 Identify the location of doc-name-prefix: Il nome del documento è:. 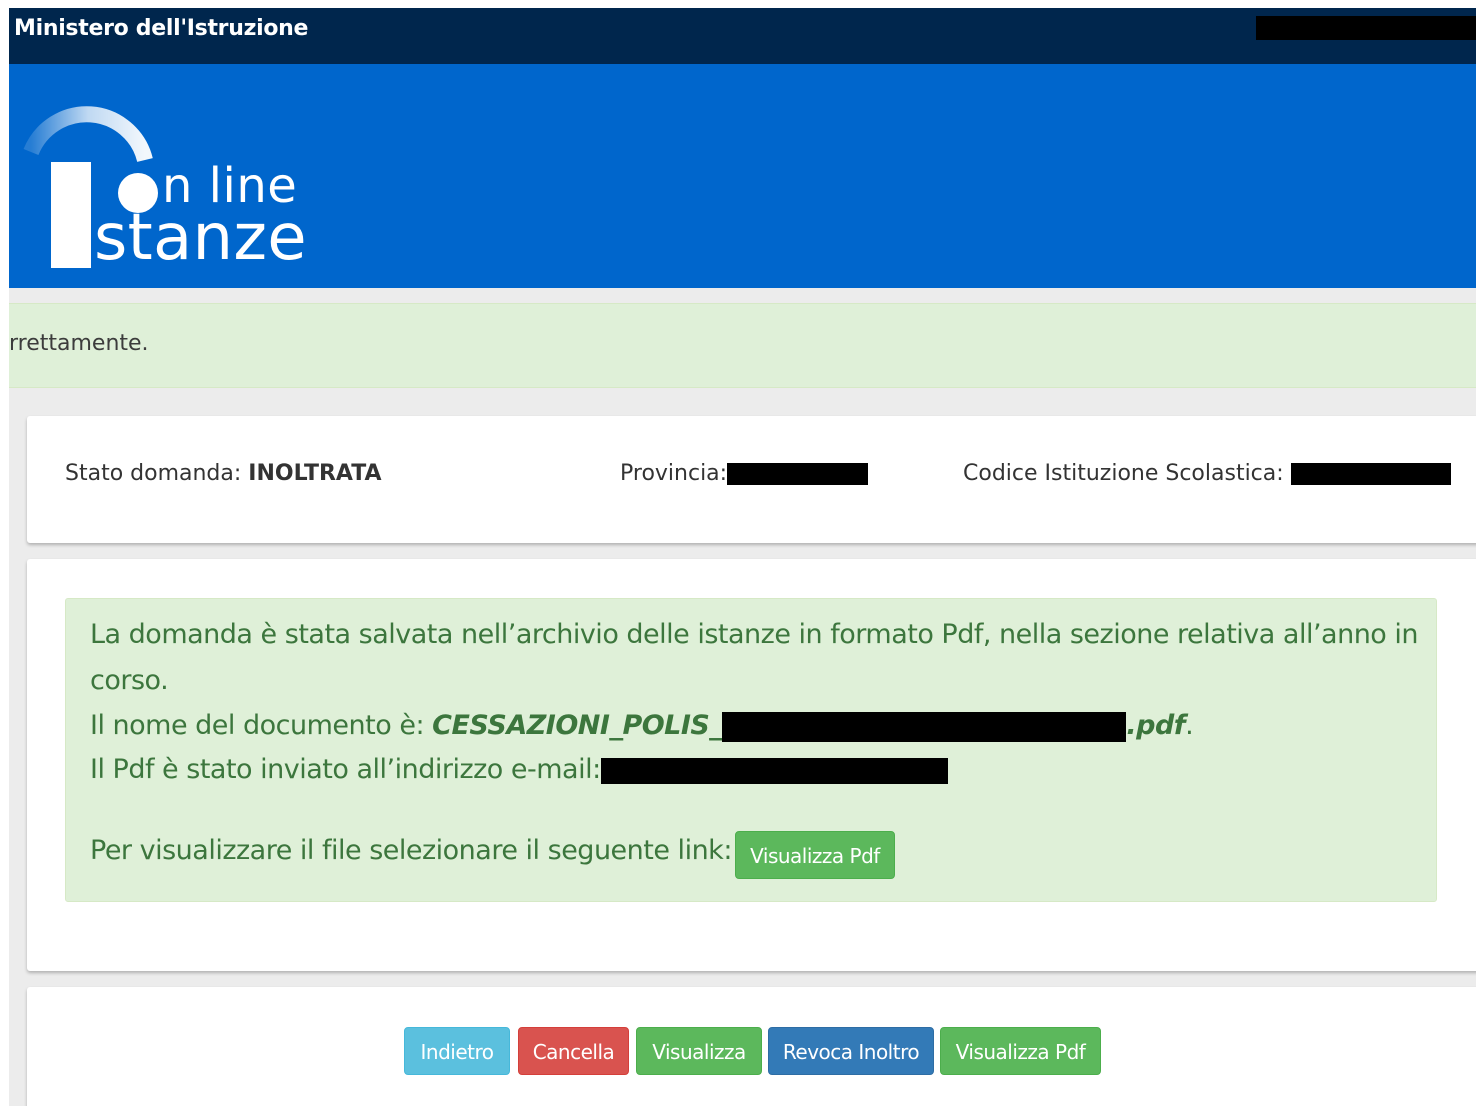
(257, 725).